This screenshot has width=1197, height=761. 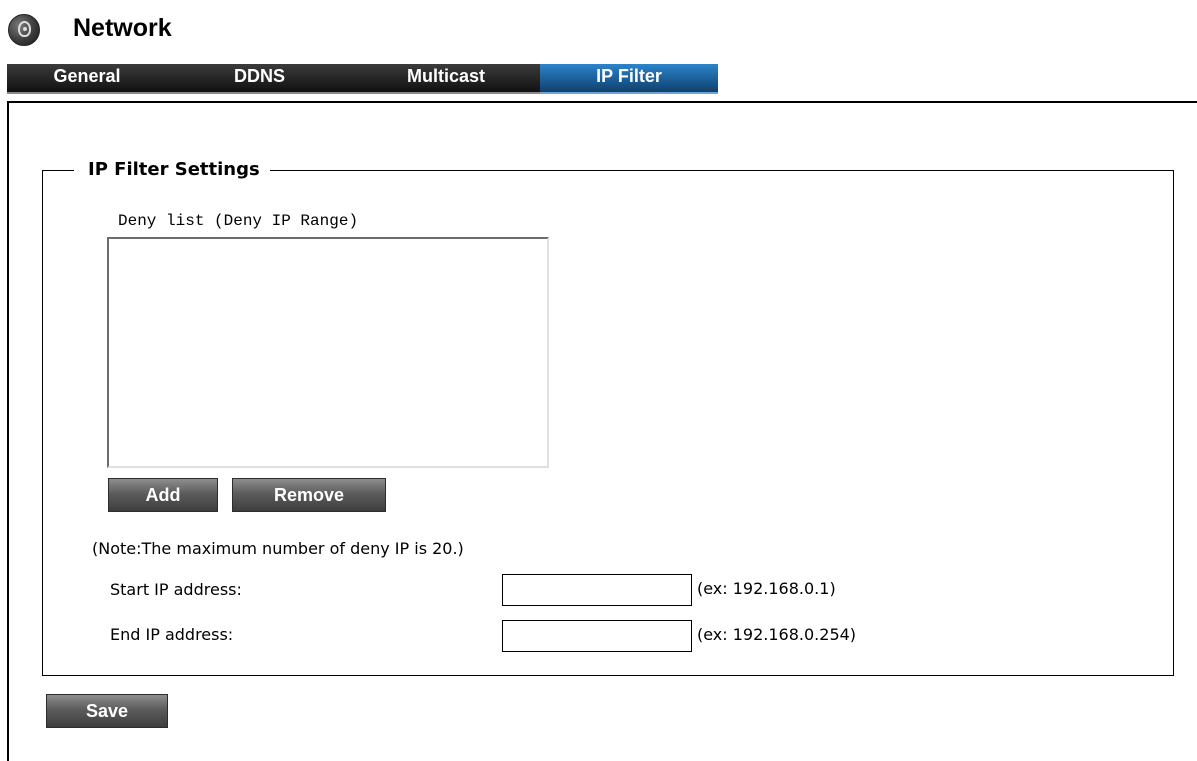 I want to click on deny-list-label: Deny list (Deny IP Range), so click(x=238, y=221).